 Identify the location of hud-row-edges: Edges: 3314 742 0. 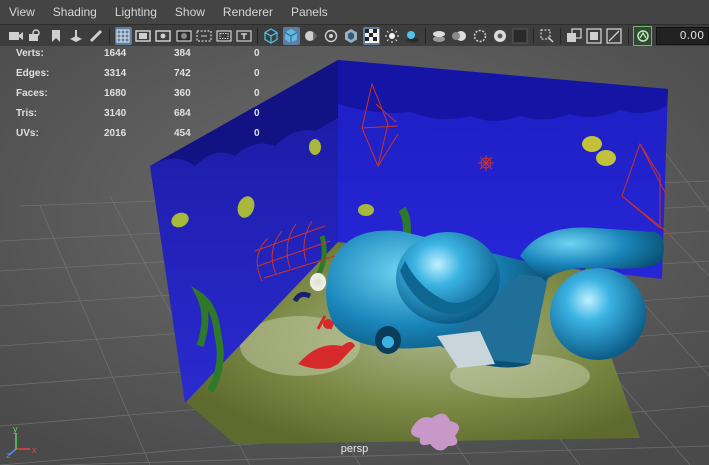
(146, 76).